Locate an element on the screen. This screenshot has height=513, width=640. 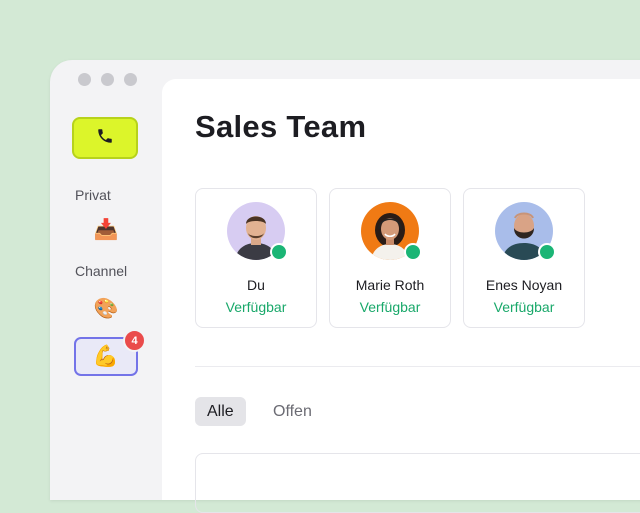
phone-icon is located at coordinates (105, 138).